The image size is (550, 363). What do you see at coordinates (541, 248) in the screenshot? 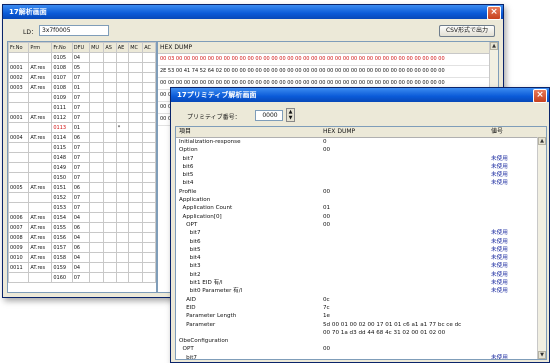
I see `tree-scrollbar: ▲ ▼` at bounding box center [541, 248].